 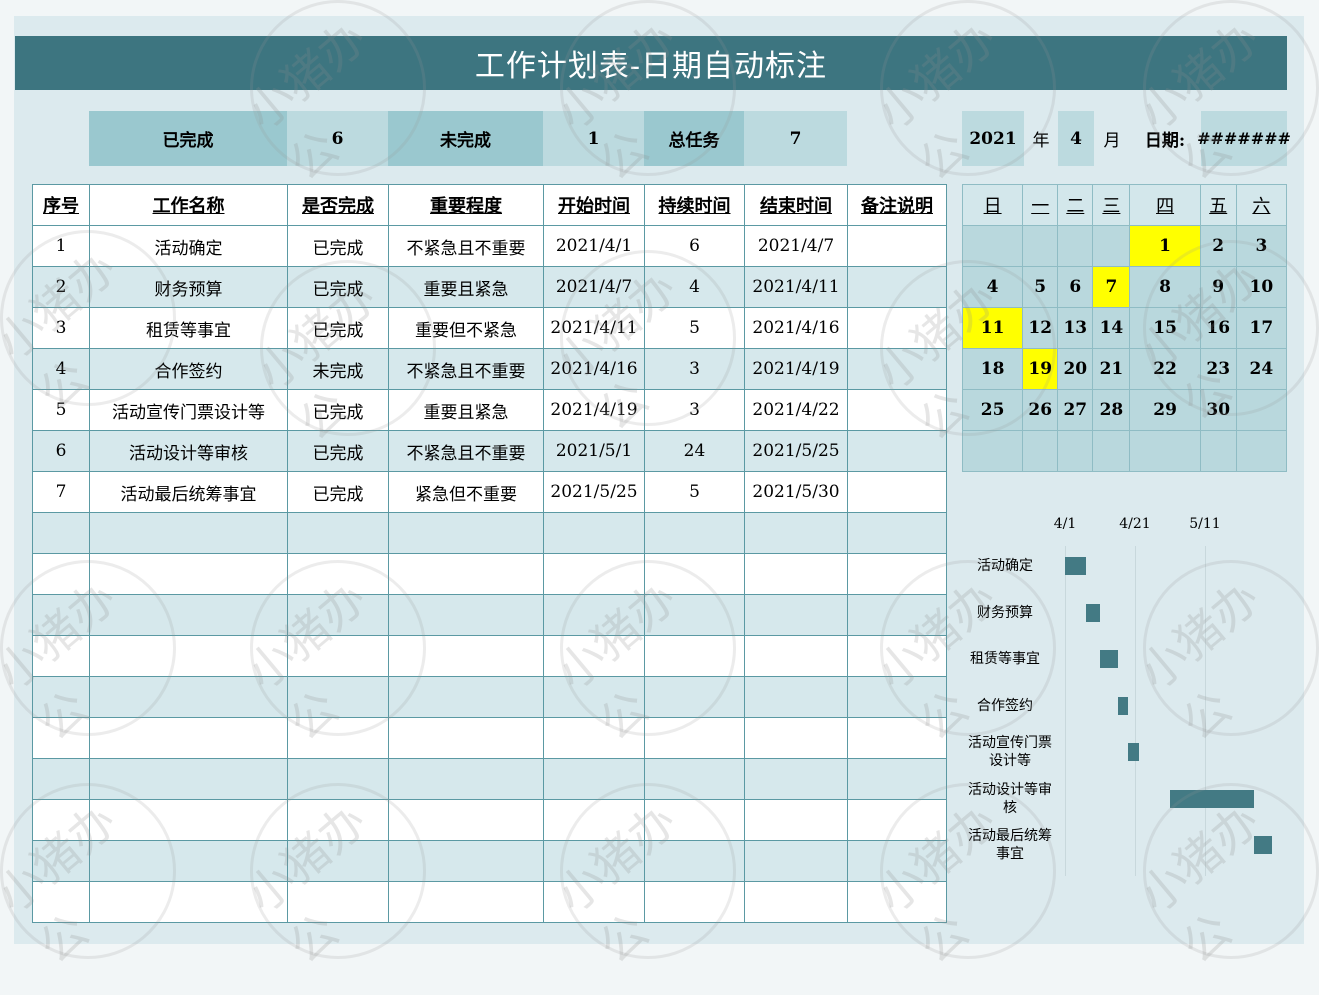 What do you see at coordinates (796, 246) in the screenshot?
I see `cell-end: 2021/4/7` at bounding box center [796, 246].